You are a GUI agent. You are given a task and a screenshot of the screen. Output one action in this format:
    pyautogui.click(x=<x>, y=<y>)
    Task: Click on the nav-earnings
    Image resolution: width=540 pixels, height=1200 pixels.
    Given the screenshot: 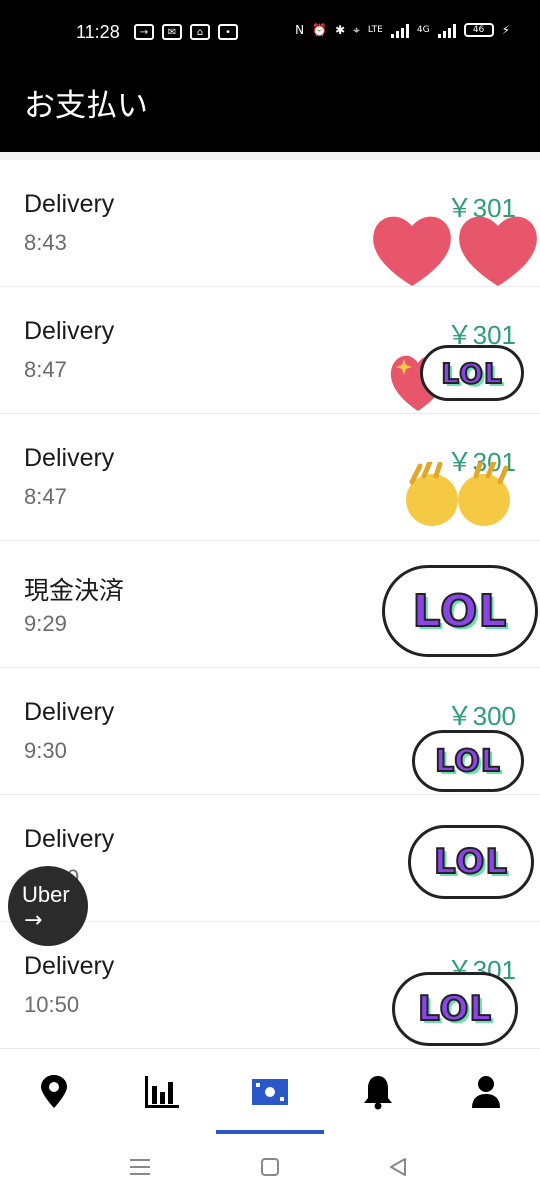 What is the action you would take?
    pyautogui.click(x=162, y=1092)
    